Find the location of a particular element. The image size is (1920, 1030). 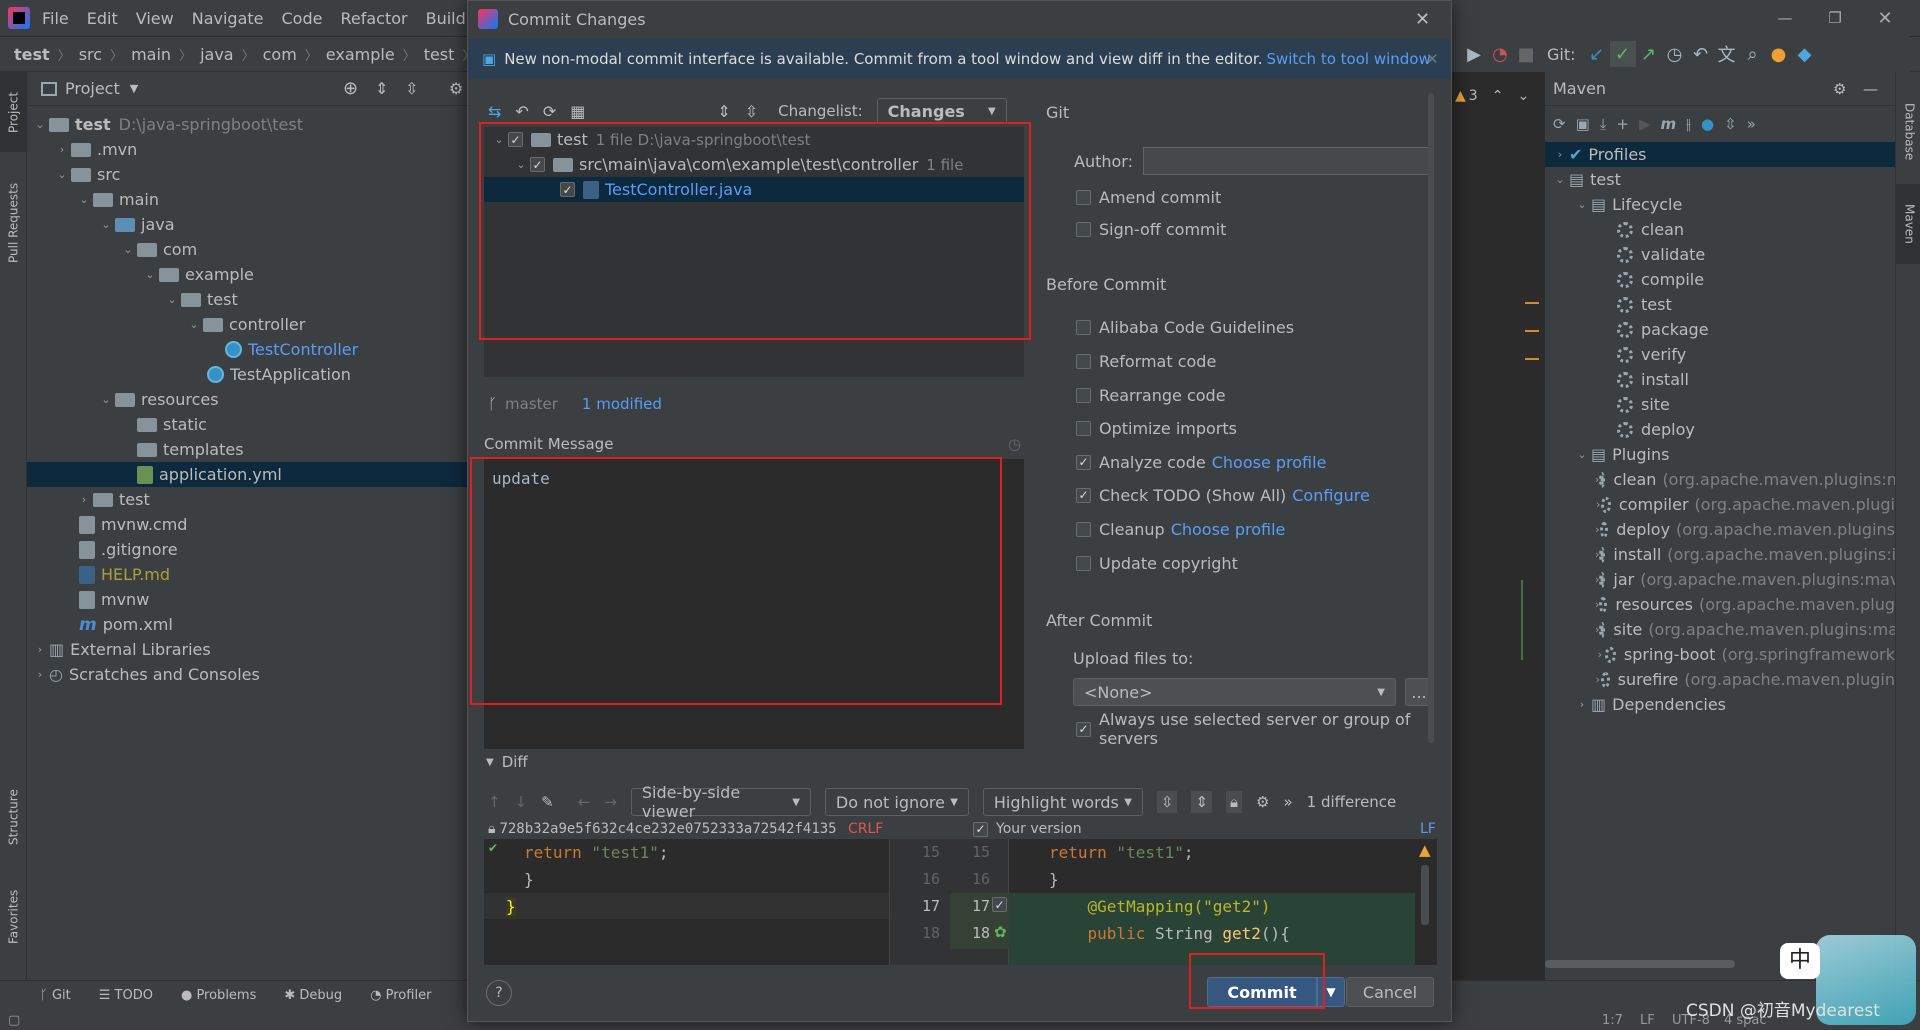

copyright-checkbox is located at coordinates (1083, 563).